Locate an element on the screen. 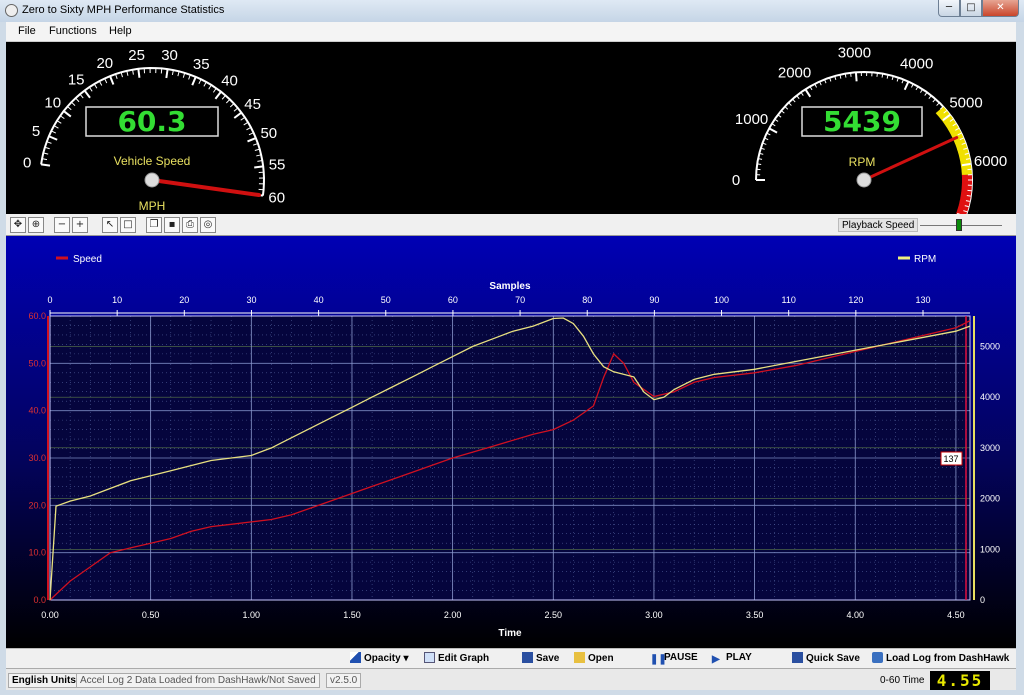 The image size is (1024, 695). app-icon is located at coordinates (11, 10).